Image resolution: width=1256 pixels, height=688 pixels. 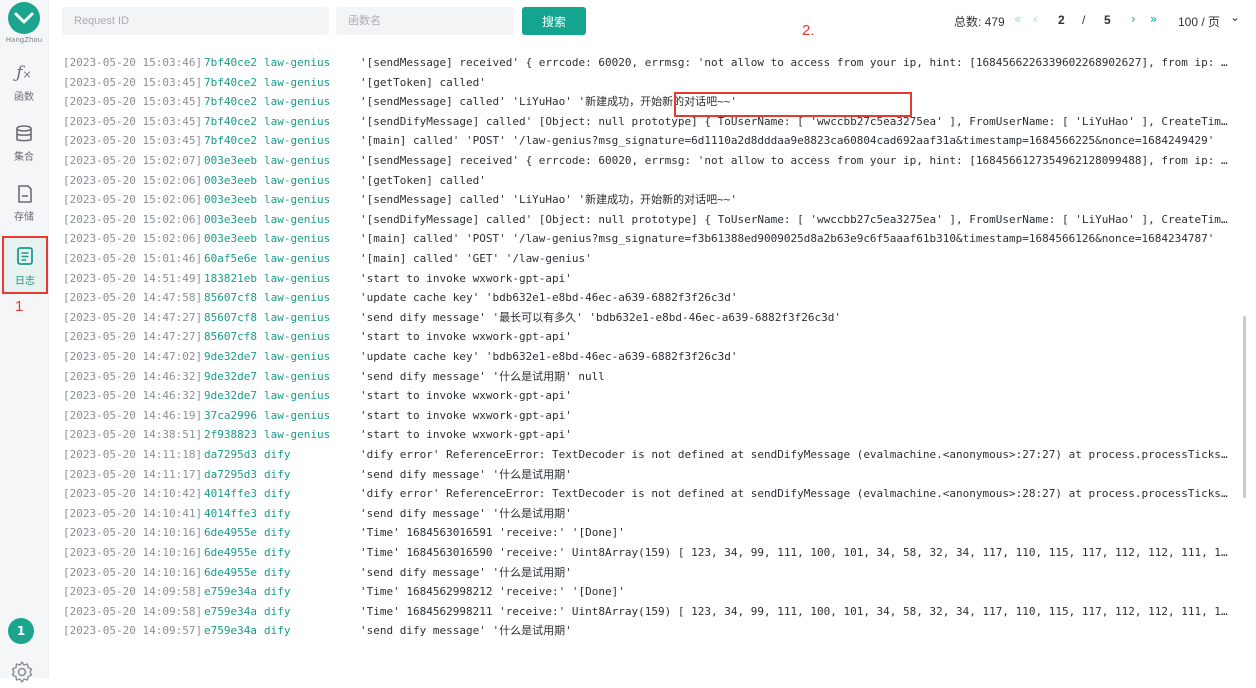 What do you see at coordinates (1035, 19) in the screenshot?
I see `prev-page-icon: ‹` at bounding box center [1035, 19].